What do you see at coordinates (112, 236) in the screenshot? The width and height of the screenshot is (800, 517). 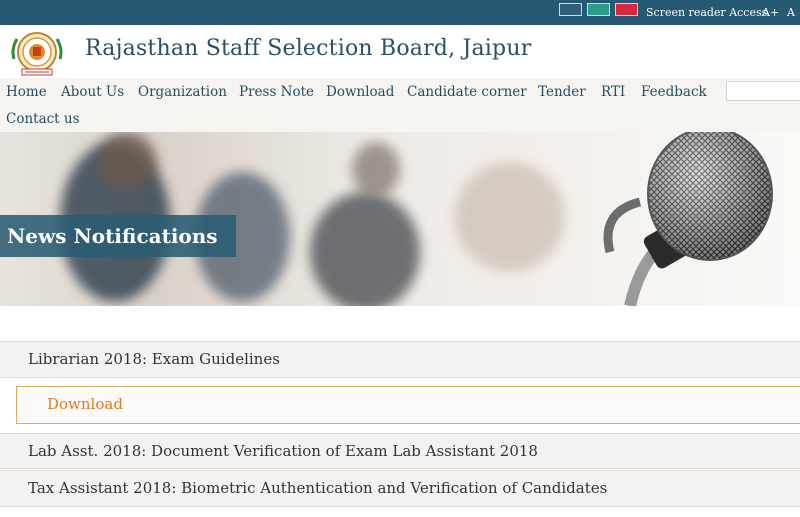 I see `banner-title: News Notifications` at bounding box center [112, 236].